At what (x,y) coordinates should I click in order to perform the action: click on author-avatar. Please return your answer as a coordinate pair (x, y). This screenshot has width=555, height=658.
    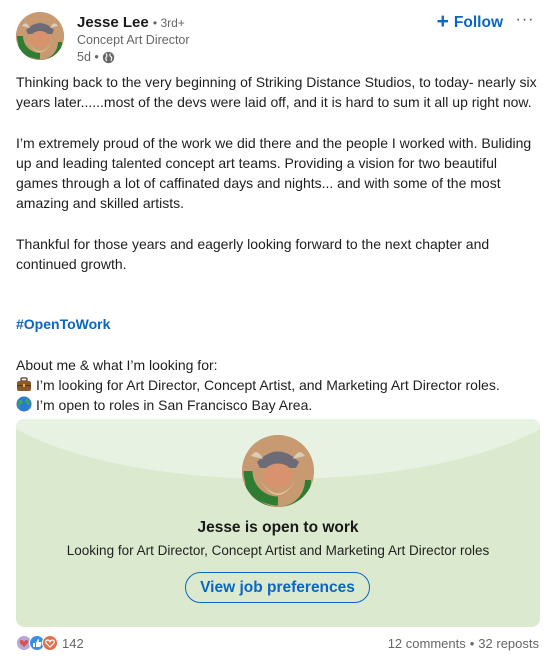
    Looking at the image, I should click on (40, 36).